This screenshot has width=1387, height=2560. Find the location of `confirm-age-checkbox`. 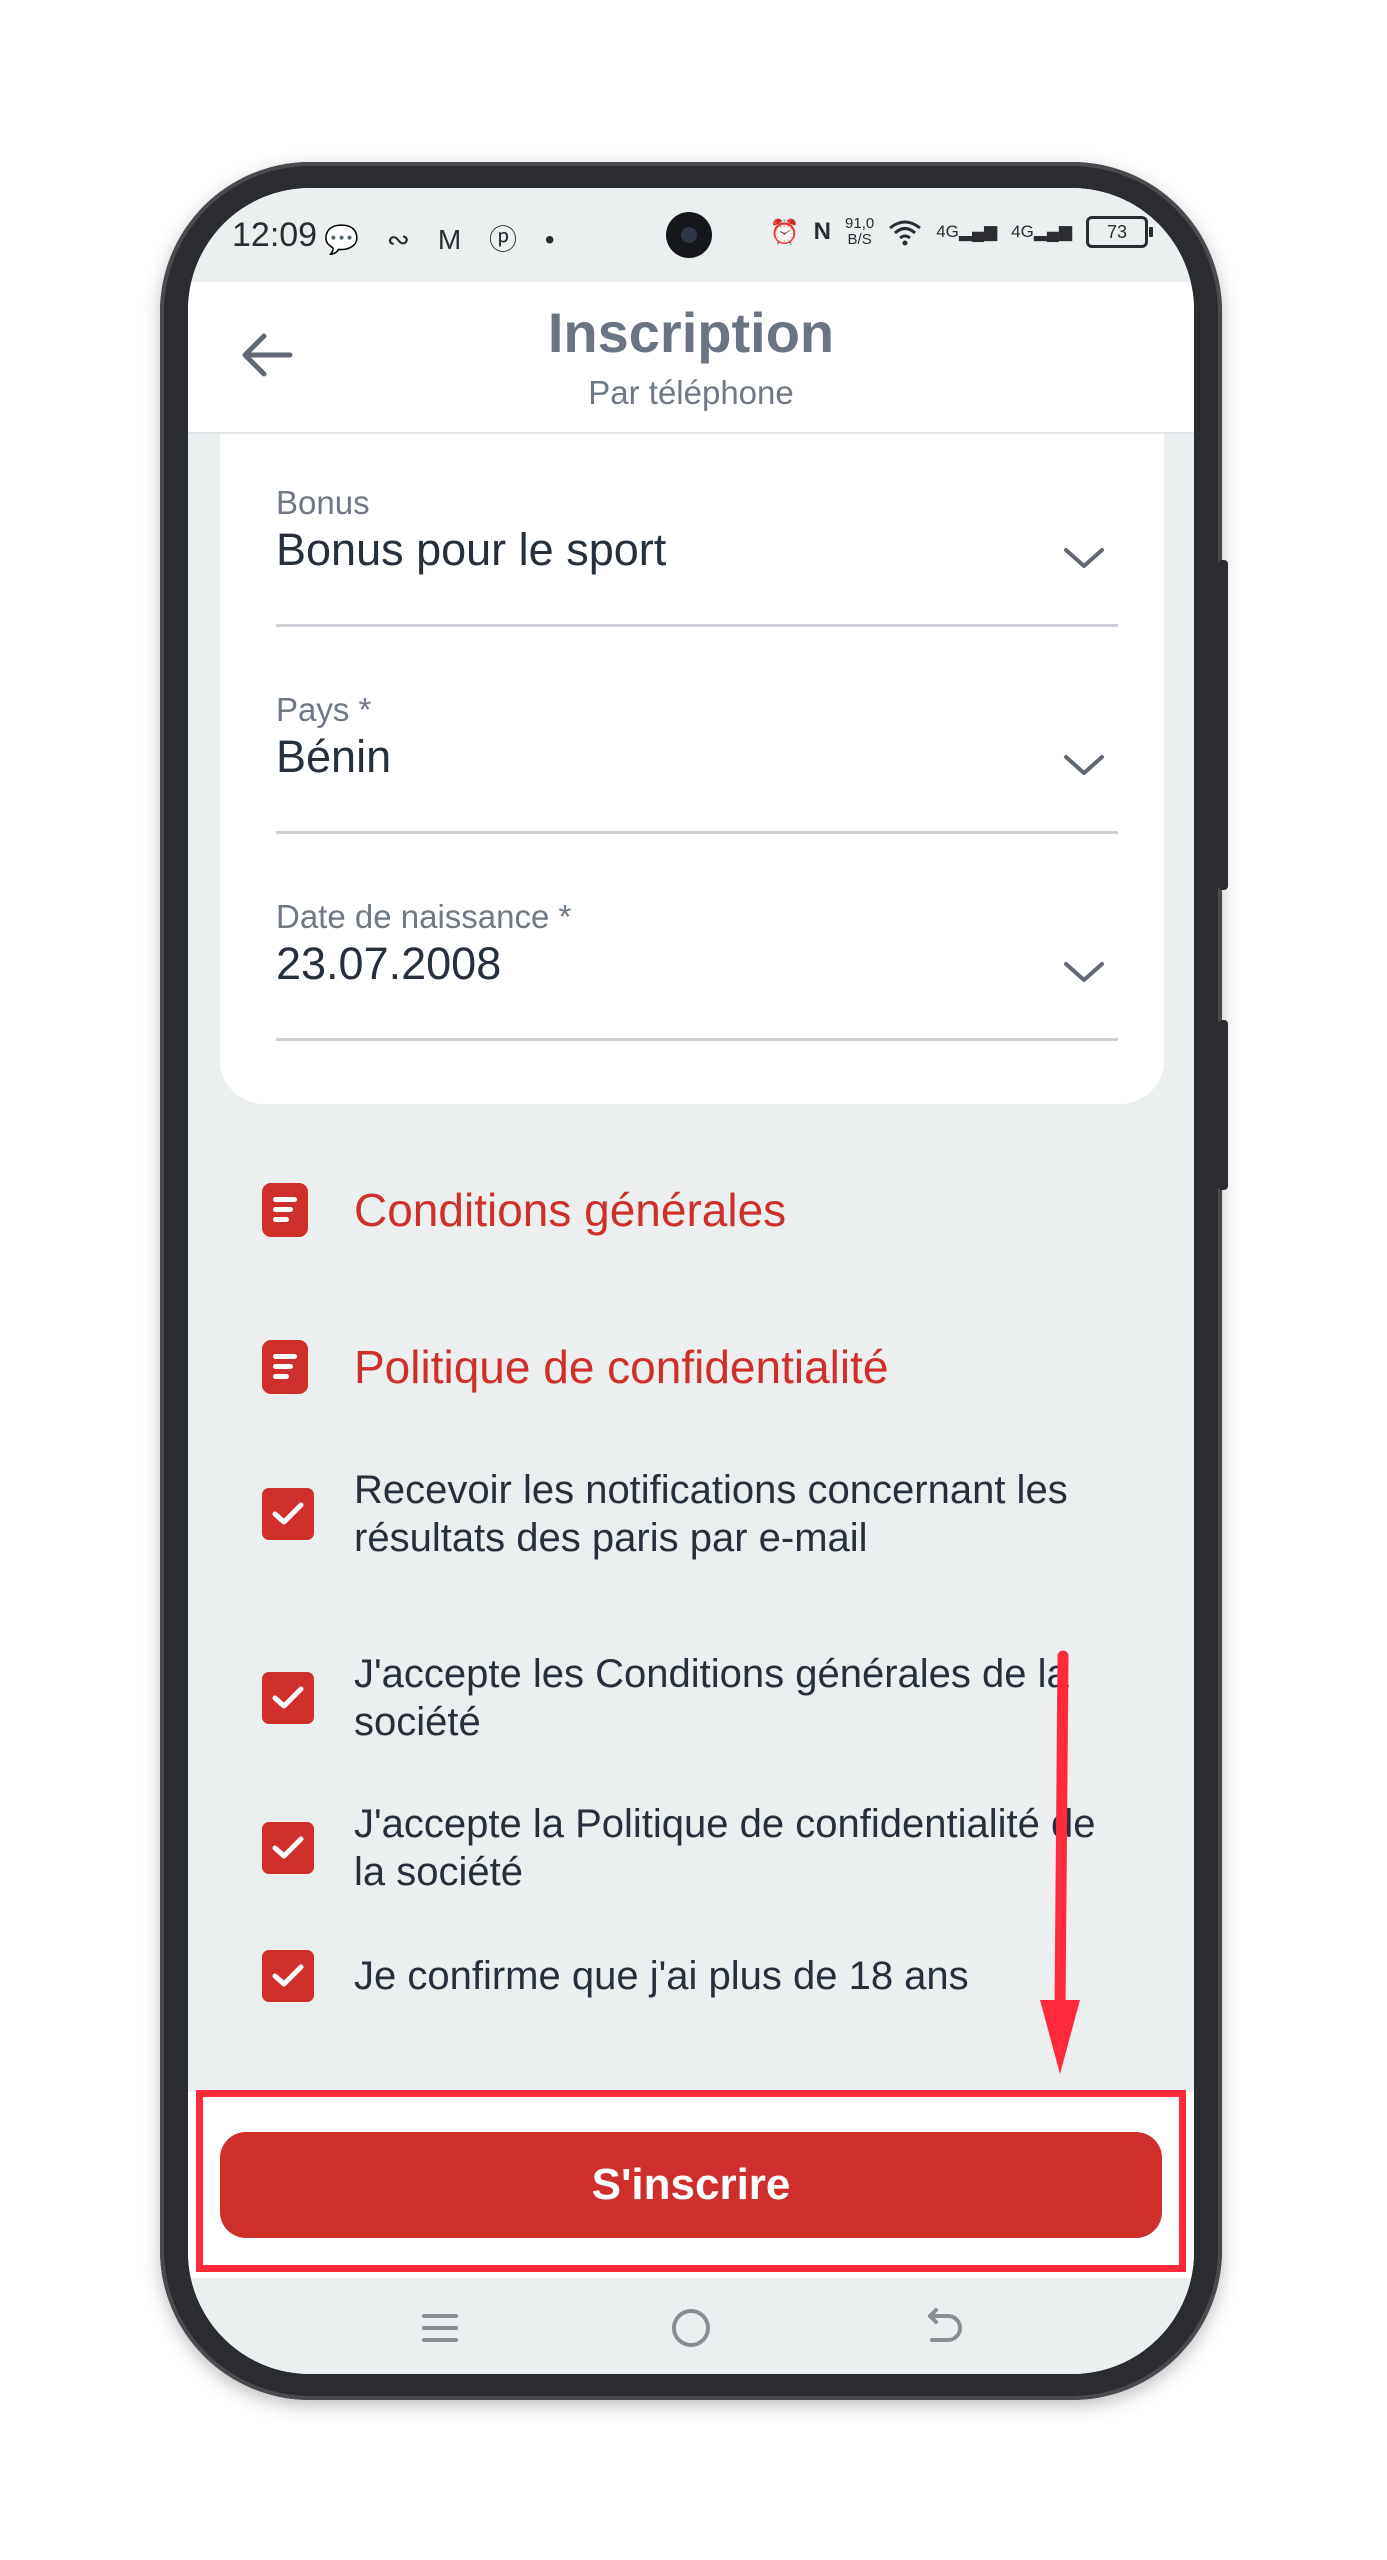

confirm-age-checkbox is located at coordinates (288, 1976).